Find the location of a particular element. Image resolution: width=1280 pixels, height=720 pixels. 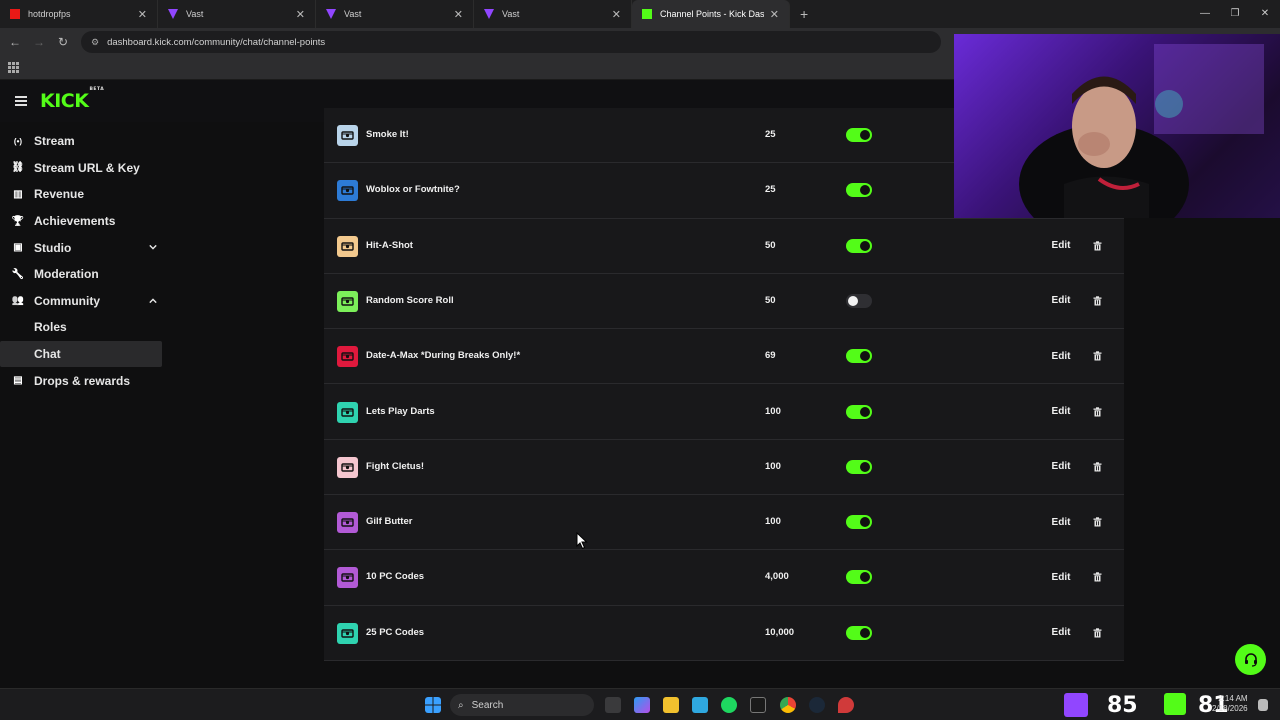

browser-tab: hotdropfps ✕ is located at coordinates (79, 14).